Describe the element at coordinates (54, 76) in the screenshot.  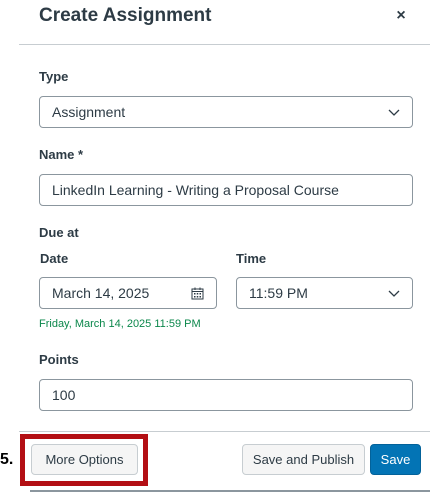
I see `type-label: Type` at that location.